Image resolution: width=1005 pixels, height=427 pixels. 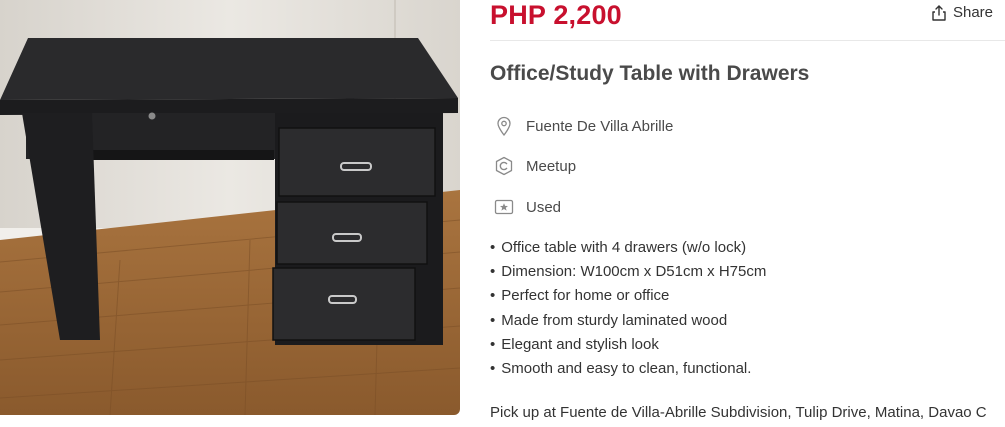 What do you see at coordinates (556, 15) in the screenshot?
I see `listing-price: PHP 2,200` at bounding box center [556, 15].